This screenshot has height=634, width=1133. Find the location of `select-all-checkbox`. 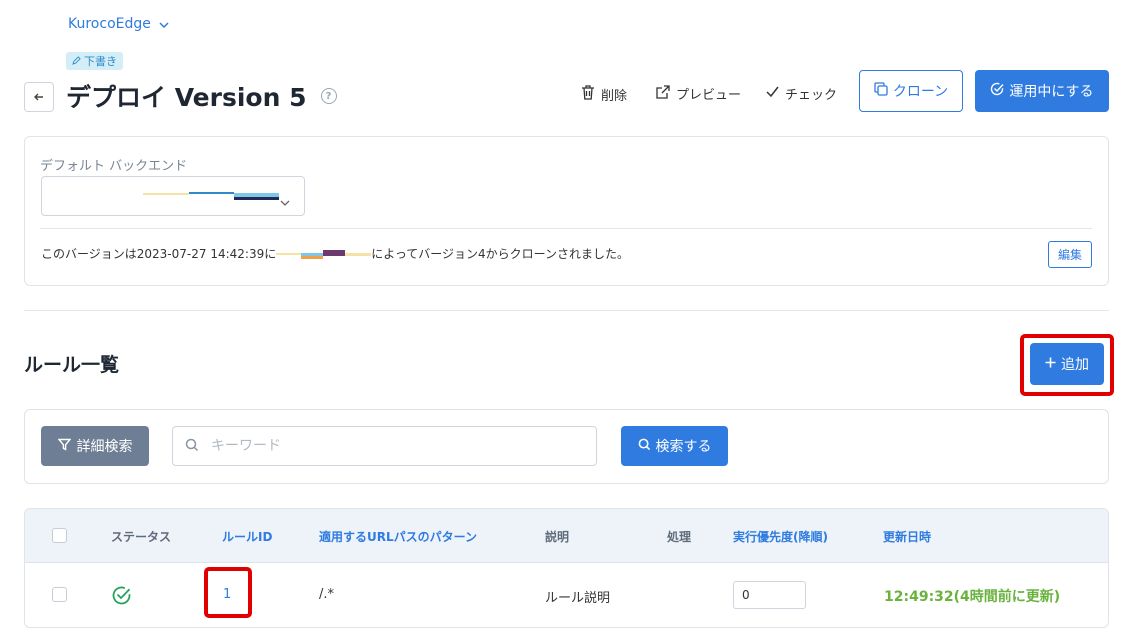

select-all-checkbox is located at coordinates (59, 535).